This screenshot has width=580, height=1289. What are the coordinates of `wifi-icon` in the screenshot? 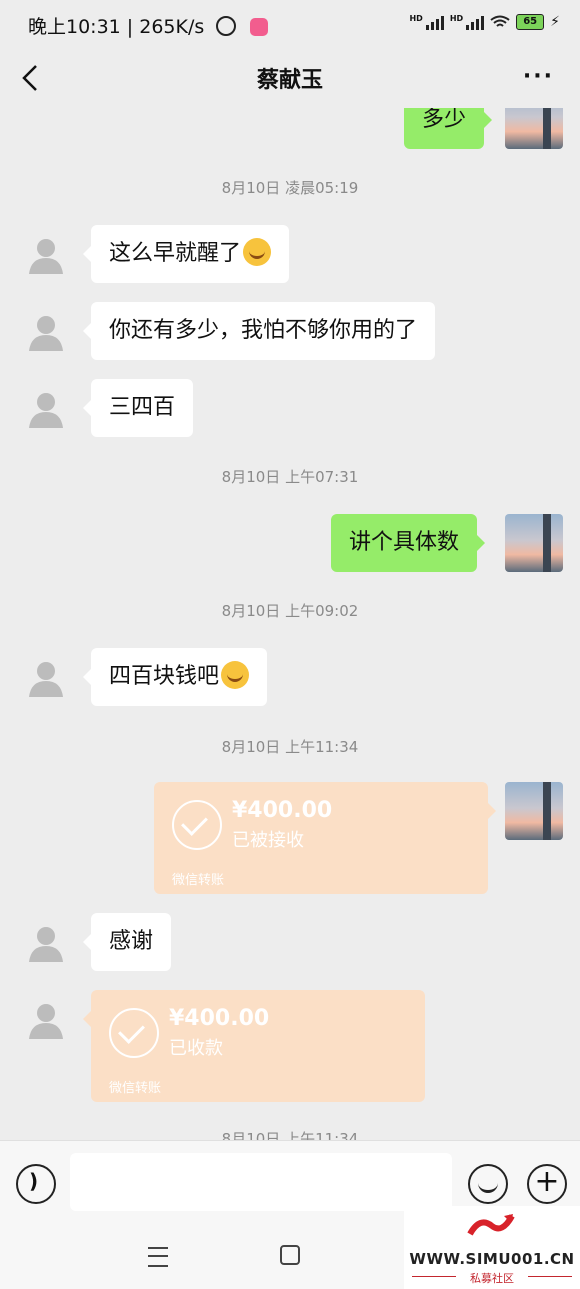 It's located at (500, 21).